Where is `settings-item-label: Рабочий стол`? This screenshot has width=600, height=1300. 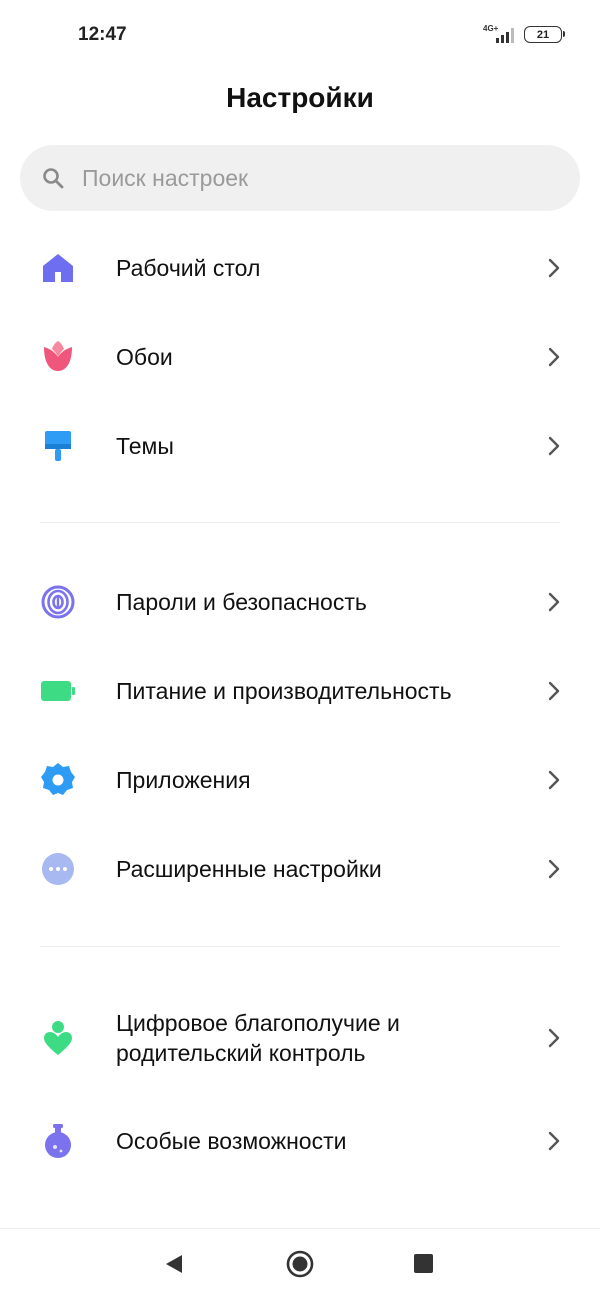
settings-item-label: Рабочий стол is located at coordinates (188, 268).